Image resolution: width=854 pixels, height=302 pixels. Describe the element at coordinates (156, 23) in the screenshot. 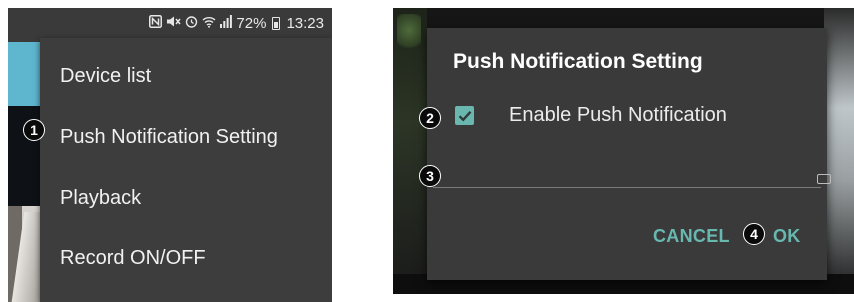

I see `nfc-icon` at that location.